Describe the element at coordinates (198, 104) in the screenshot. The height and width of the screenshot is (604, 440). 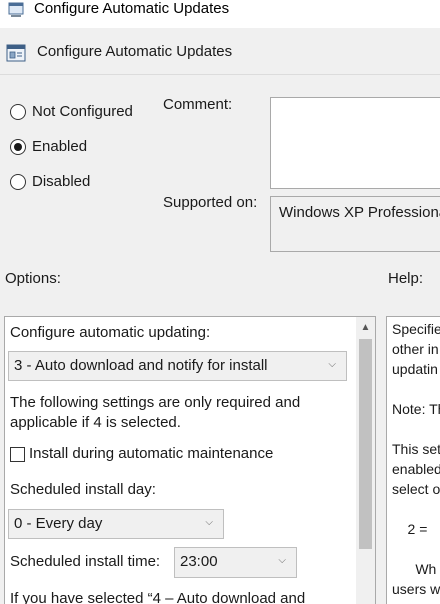
I see `comment-label: Comment:` at that location.